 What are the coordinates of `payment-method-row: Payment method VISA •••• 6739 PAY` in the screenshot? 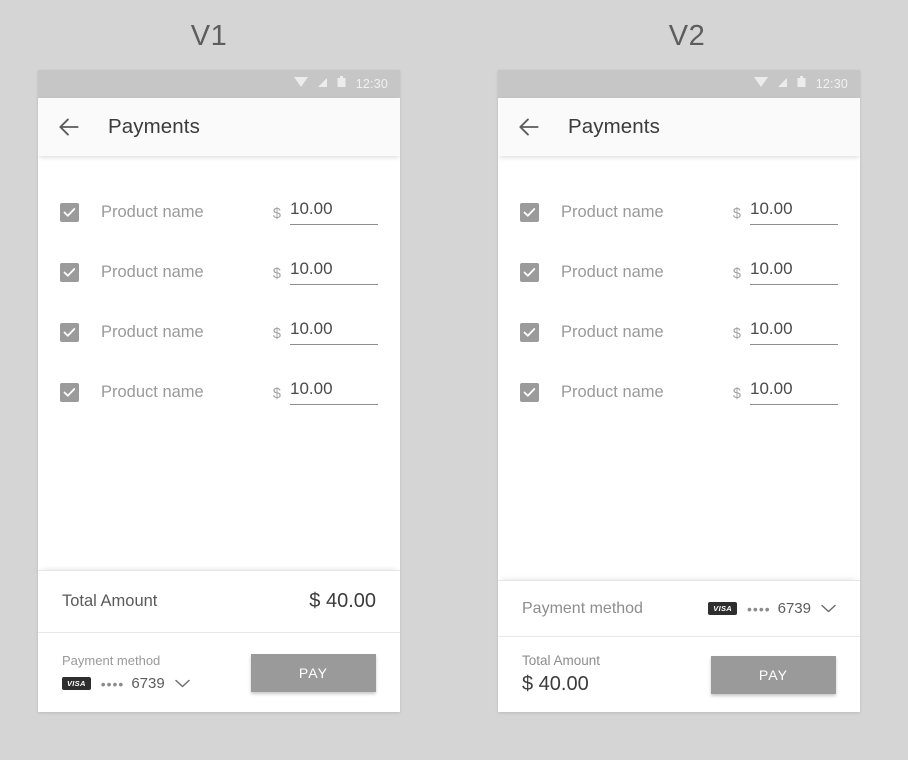 It's located at (219, 672).